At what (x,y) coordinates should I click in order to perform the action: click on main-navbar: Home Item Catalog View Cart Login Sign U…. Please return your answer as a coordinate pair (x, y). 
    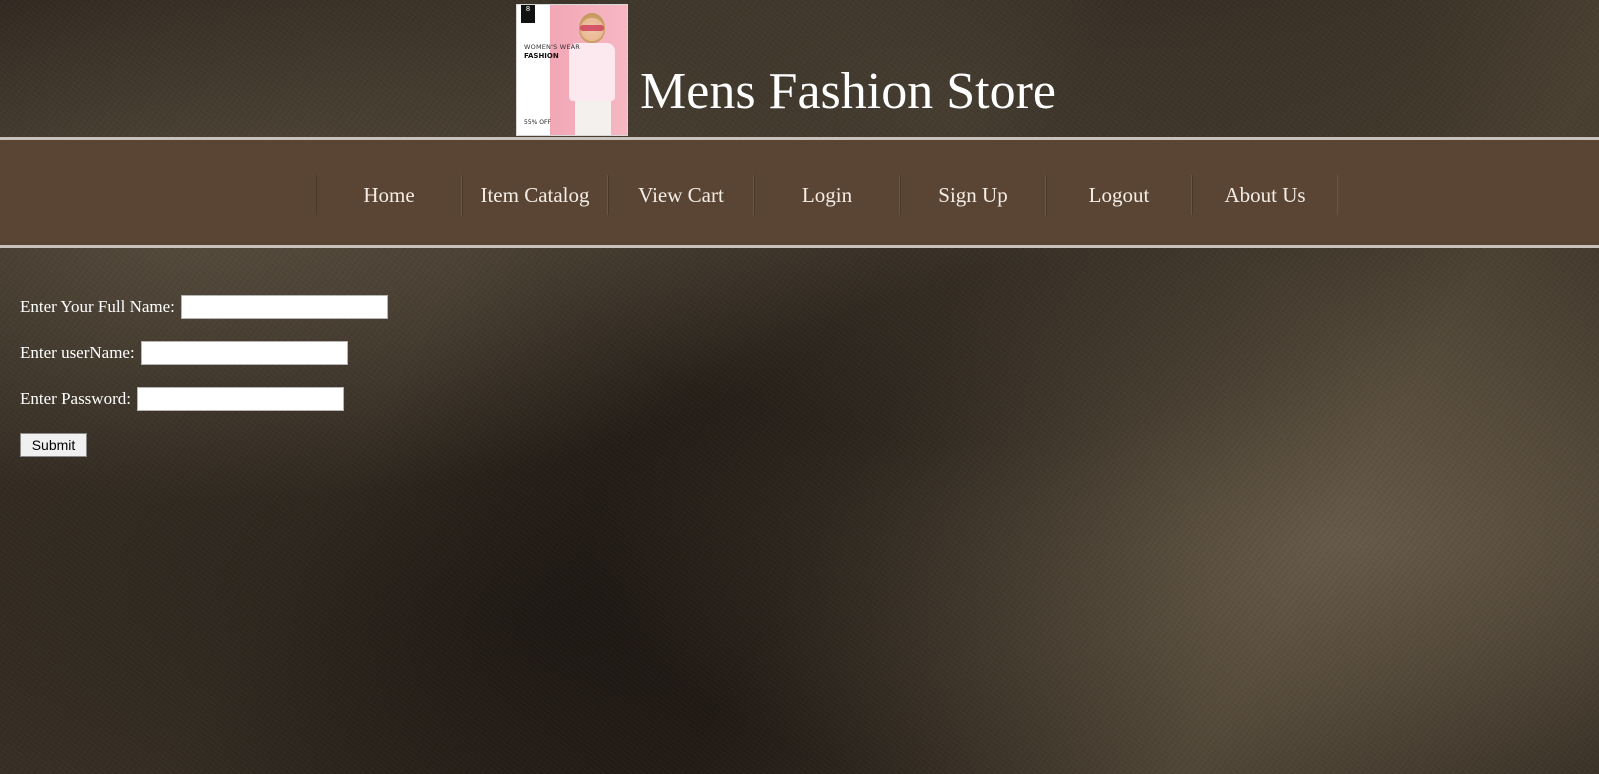
    Looking at the image, I should click on (799, 192).